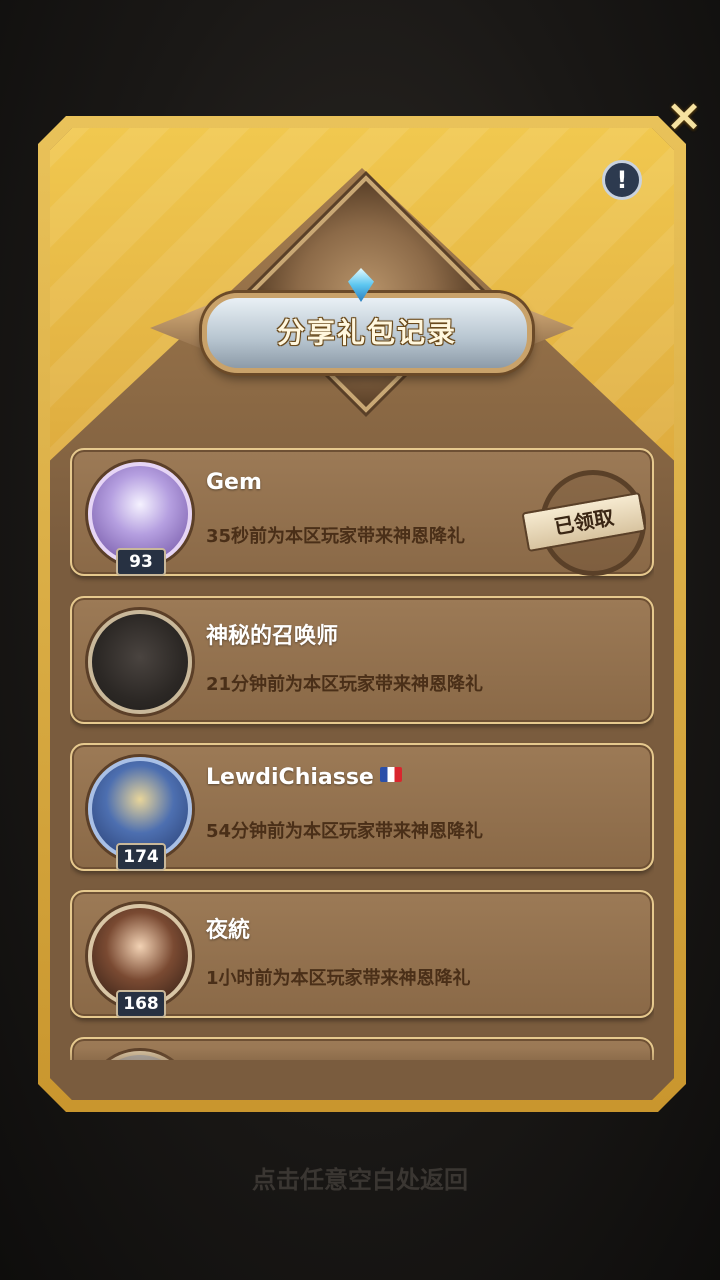  What do you see at coordinates (141, 562) in the screenshot?
I see `level-badge: 93` at bounding box center [141, 562].